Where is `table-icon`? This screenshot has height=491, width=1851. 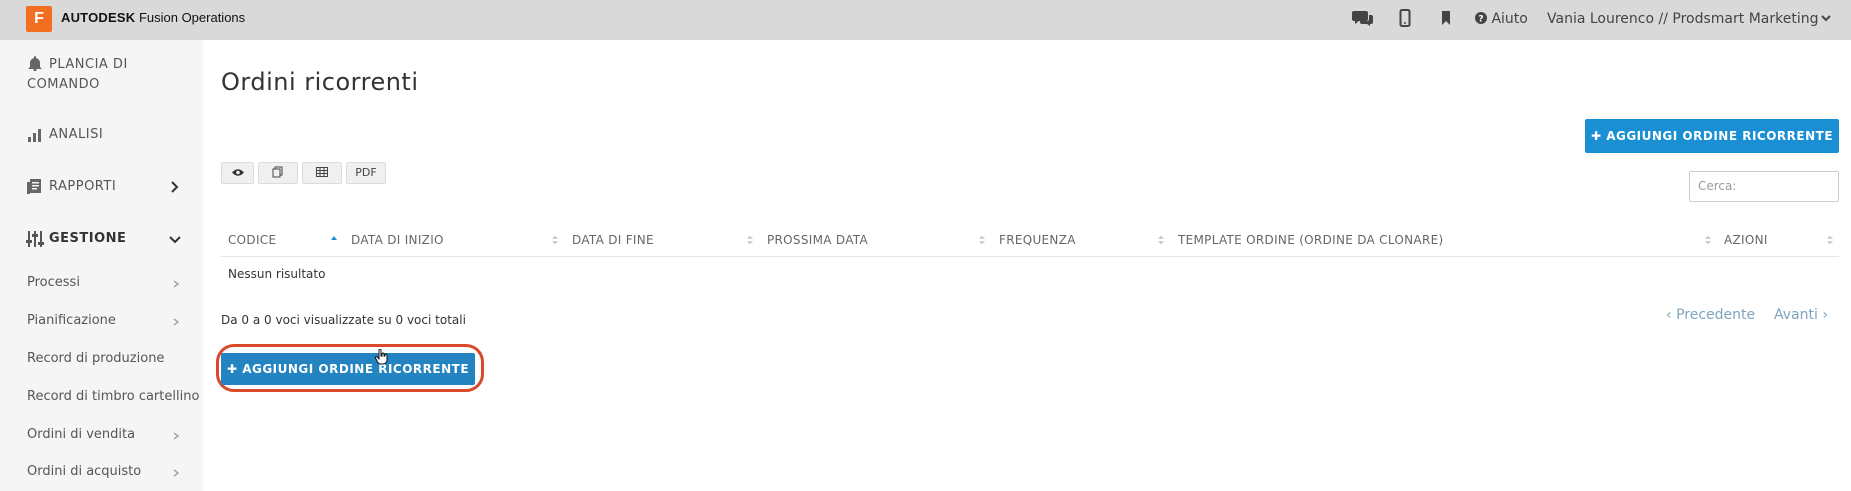 table-icon is located at coordinates (322, 172).